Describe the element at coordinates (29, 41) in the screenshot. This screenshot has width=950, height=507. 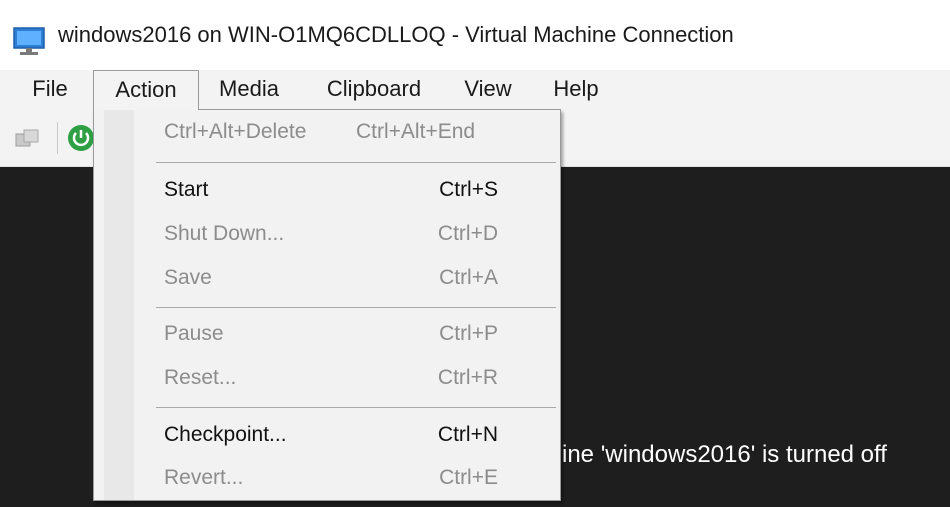
I see `monitor-icon` at that location.